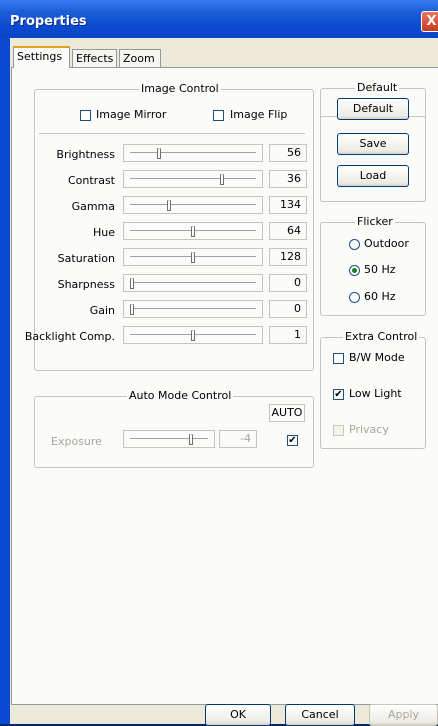 This screenshot has width=438, height=726. I want to click on title-bar: Properties X, so click(219, 19).